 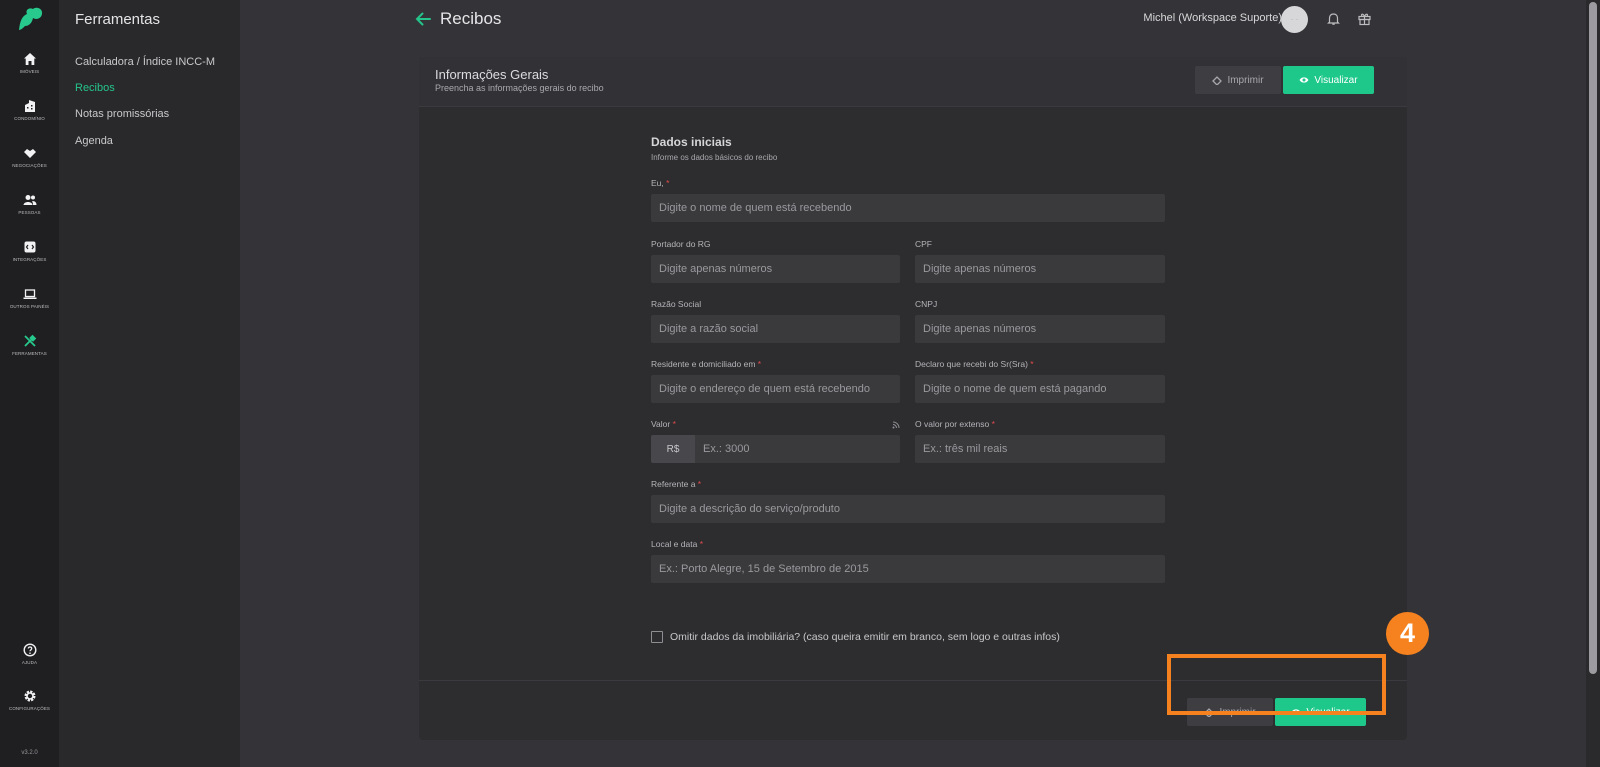 I want to click on field-cnpj: CNPJ Digite apenas números, so click(x=1040, y=321).